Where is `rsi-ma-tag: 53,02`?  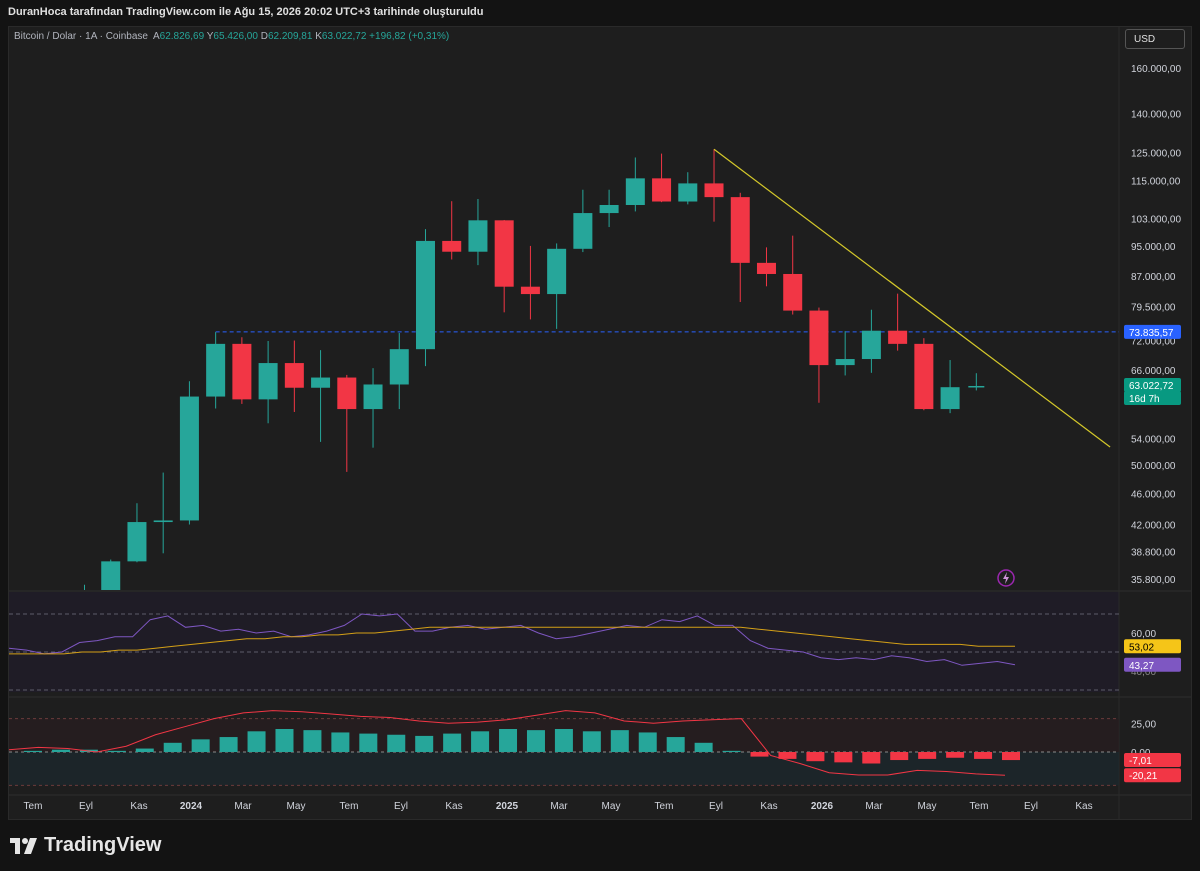
rsi-ma-tag: 53,02 is located at coordinates (1152, 646).